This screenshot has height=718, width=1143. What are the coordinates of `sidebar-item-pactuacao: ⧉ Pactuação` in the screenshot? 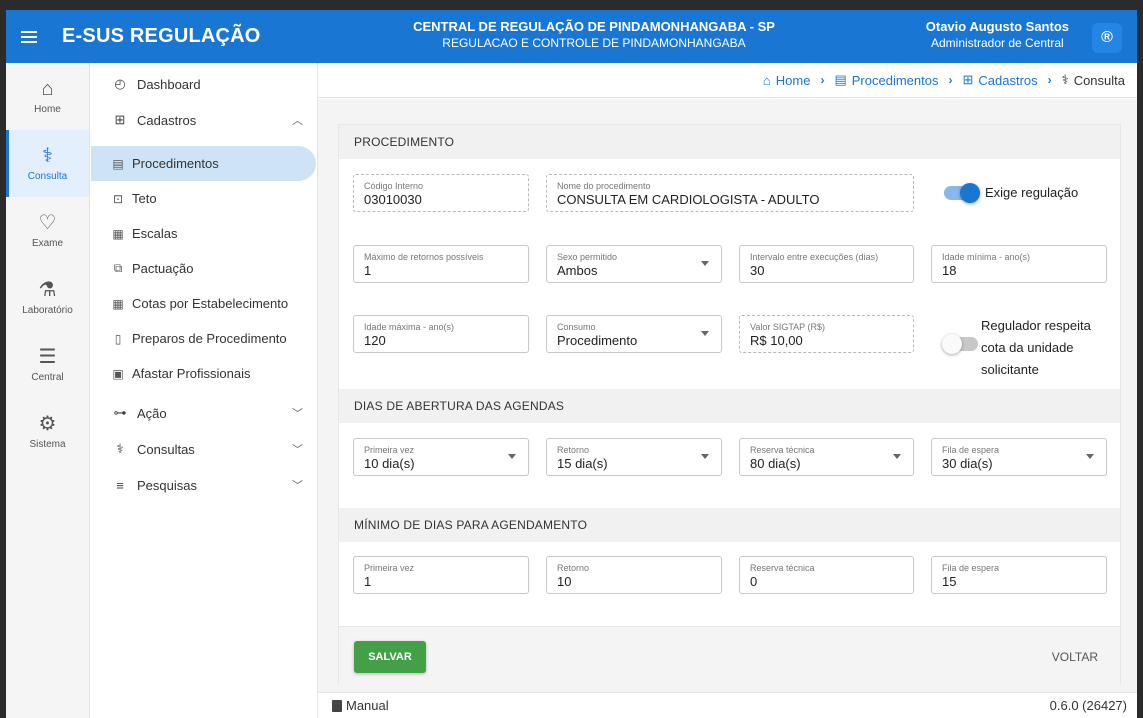 It's located at (204, 268).